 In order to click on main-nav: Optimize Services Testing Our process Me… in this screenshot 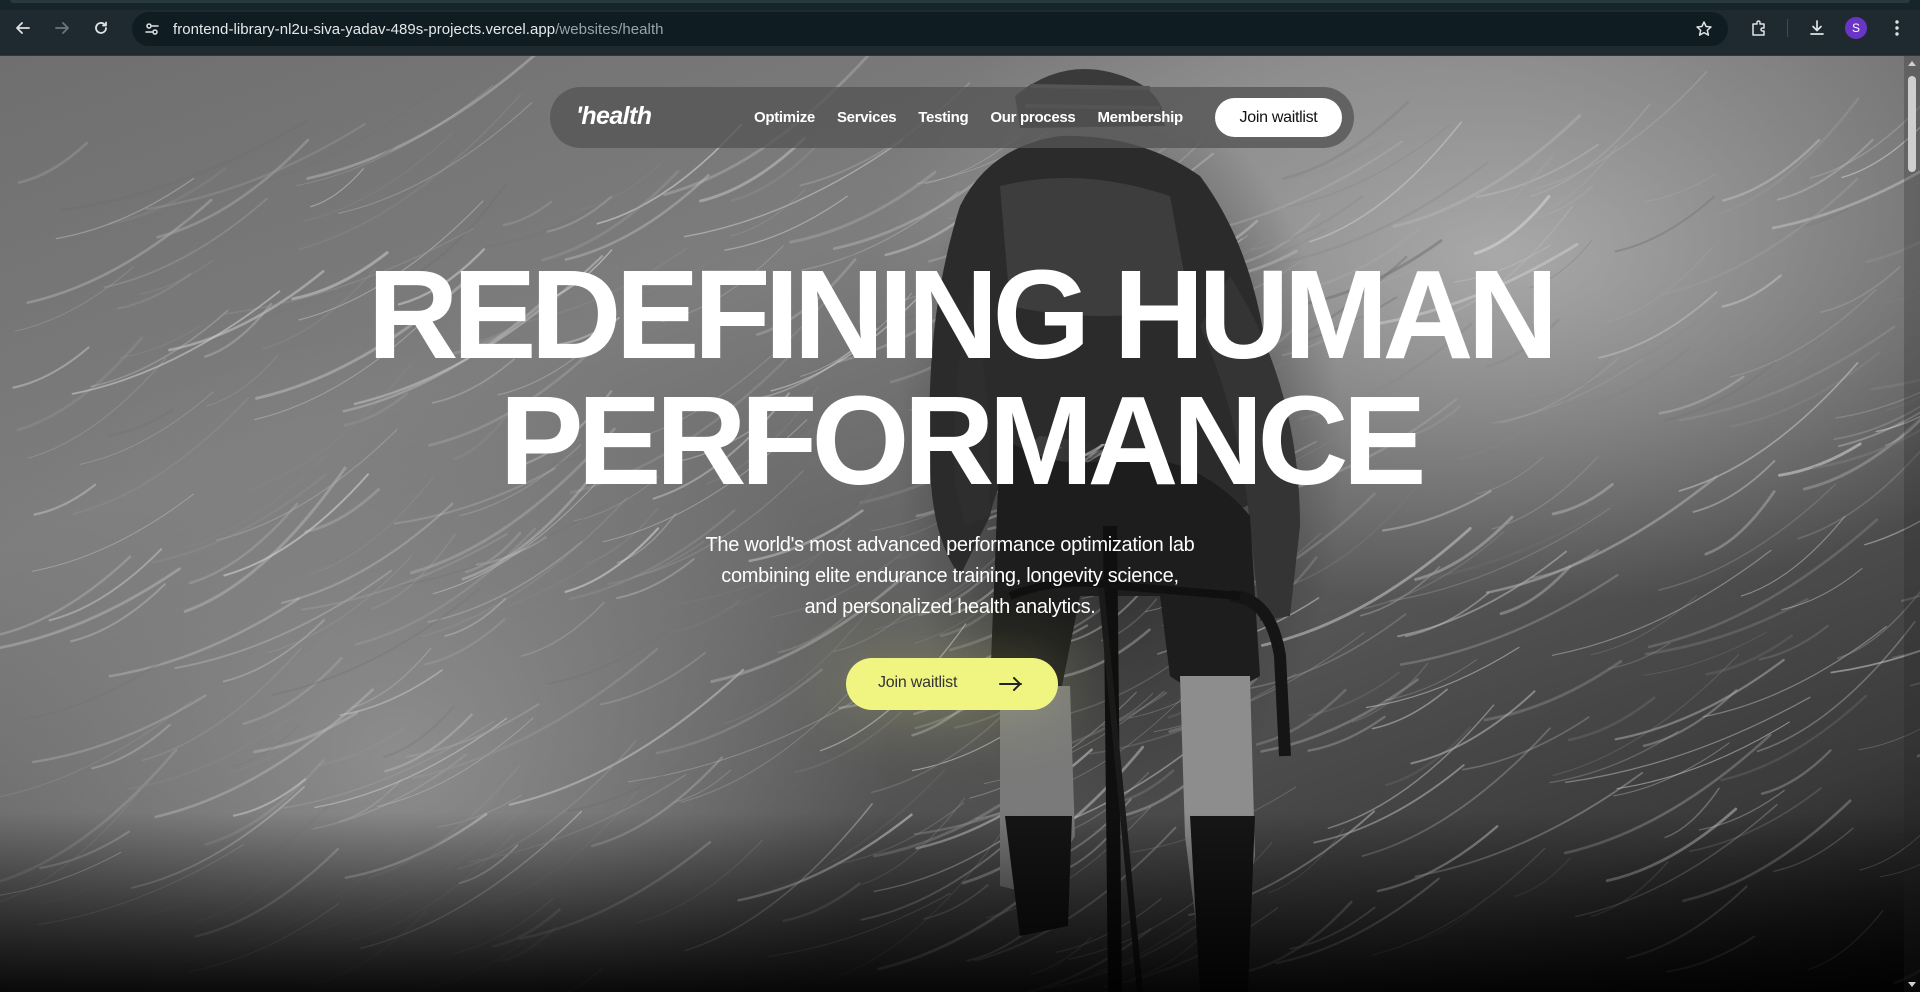, I will do `click(979, 117)`.